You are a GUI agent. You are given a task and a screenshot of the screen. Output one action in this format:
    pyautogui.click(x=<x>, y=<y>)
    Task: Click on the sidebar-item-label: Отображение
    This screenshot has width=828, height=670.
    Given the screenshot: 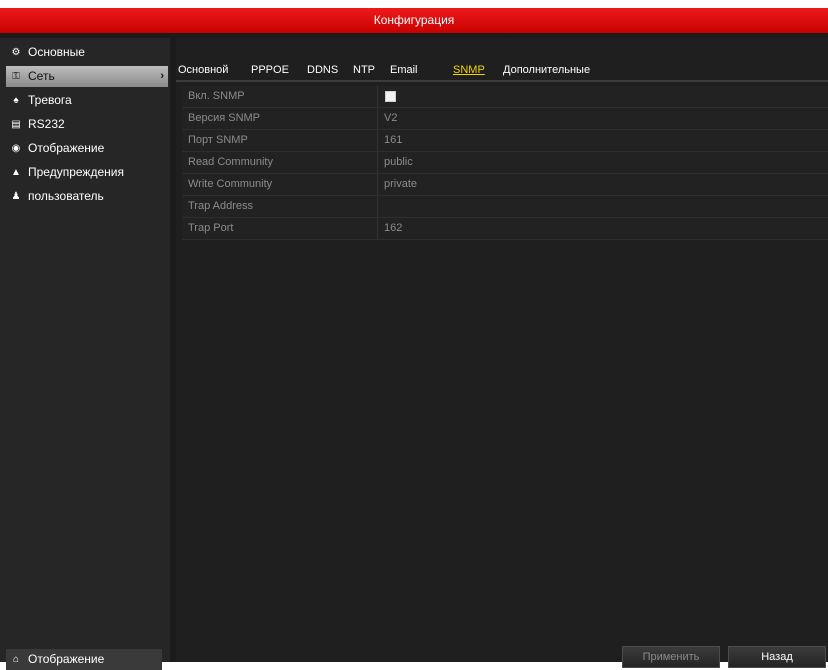 What is the action you would take?
    pyautogui.click(x=66, y=148)
    